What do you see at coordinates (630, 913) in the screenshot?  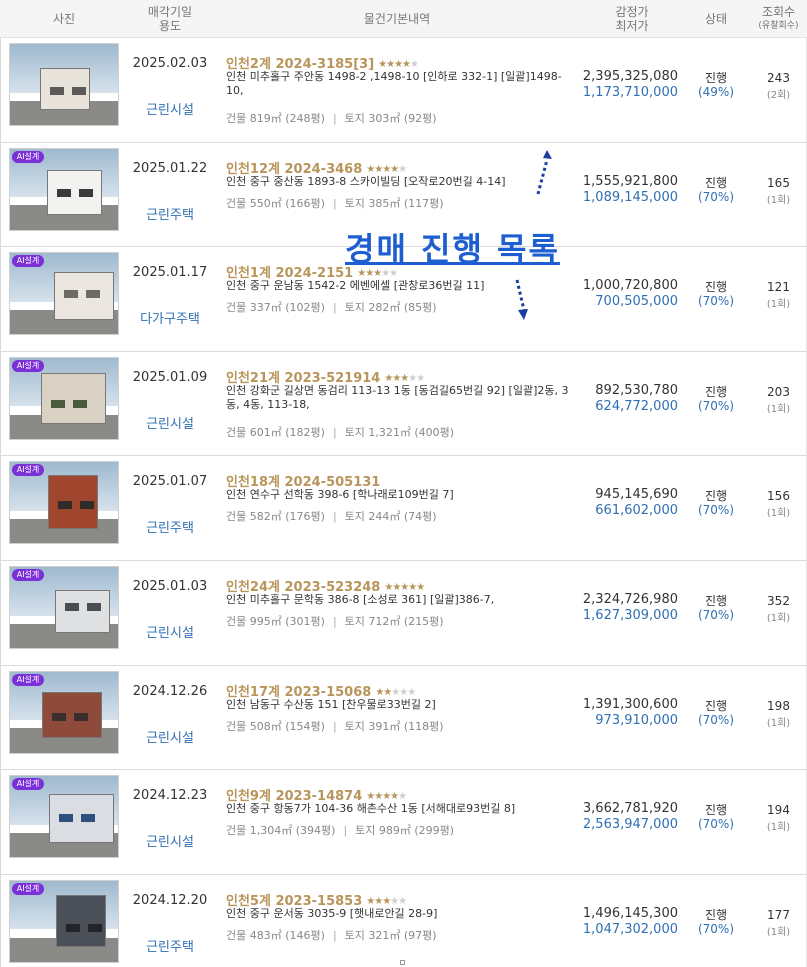 I see `appraisal-price: 1,496,145,300` at bounding box center [630, 913].